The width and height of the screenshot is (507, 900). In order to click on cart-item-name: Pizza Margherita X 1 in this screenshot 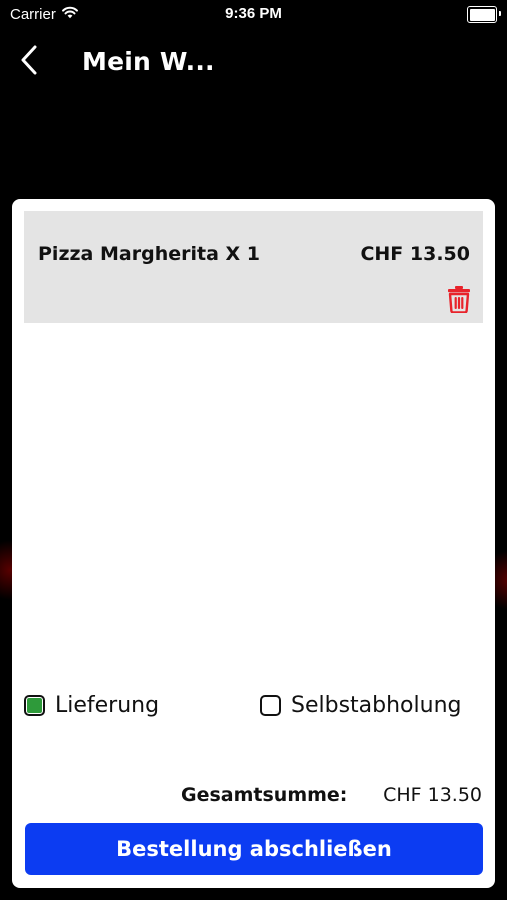, I will do `click(149, 254)`.